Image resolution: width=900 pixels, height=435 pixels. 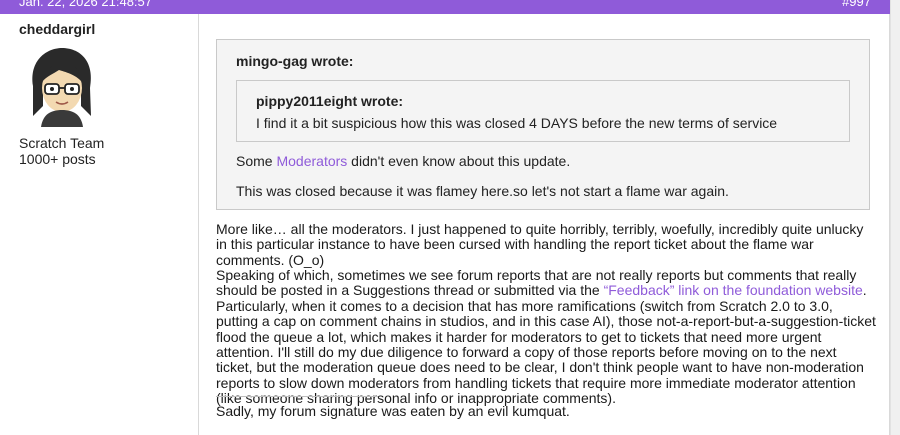 What do you see at coordinates (311, 161) in the screenshot?
I see `moderators-link: Moderators` at bounding box center [311, 161].